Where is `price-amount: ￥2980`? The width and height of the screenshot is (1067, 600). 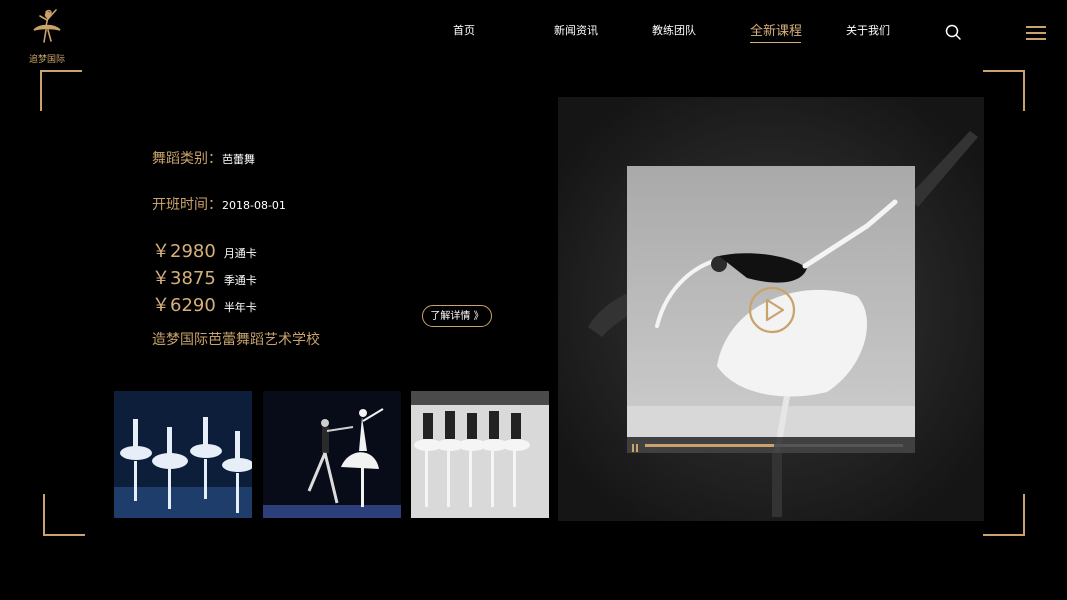 price-amount: ￥2980 is located at coordinates (184, 251).